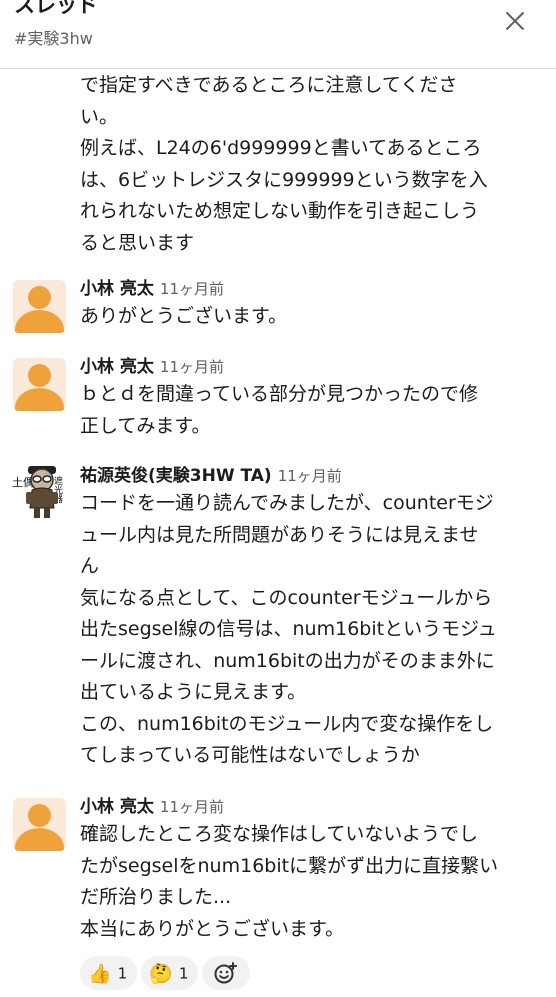 The width and height of the screenshot is (556, 997). What do you see at coordinates (161, 973) in the screenshot?
I see `thinking-face-icon: 🤔` at bounding box center [161, 973].